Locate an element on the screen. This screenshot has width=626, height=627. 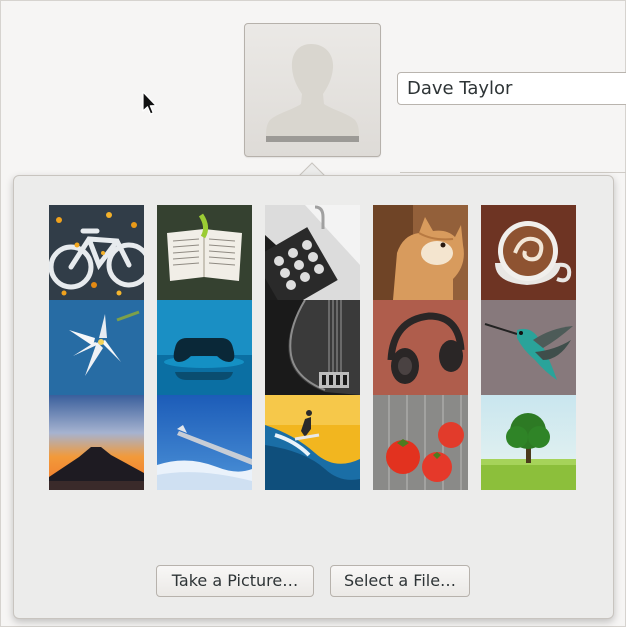
avatar-tile-gamepad is located at coordinates (204, 347).